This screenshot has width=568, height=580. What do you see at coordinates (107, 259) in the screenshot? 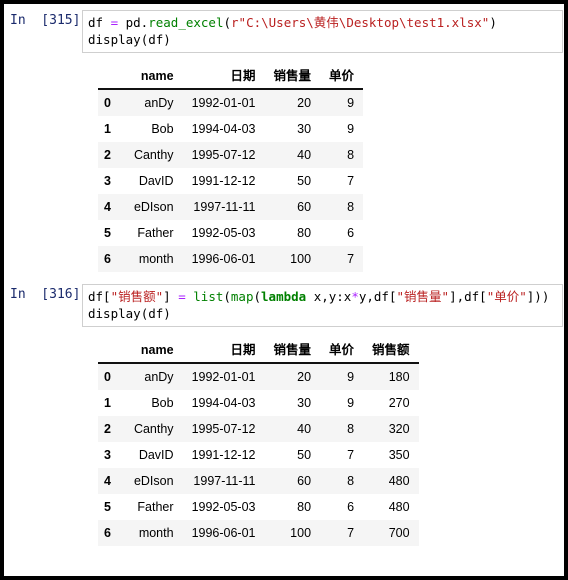
I see `cell-index: 6` at bounding box center [107, 259].